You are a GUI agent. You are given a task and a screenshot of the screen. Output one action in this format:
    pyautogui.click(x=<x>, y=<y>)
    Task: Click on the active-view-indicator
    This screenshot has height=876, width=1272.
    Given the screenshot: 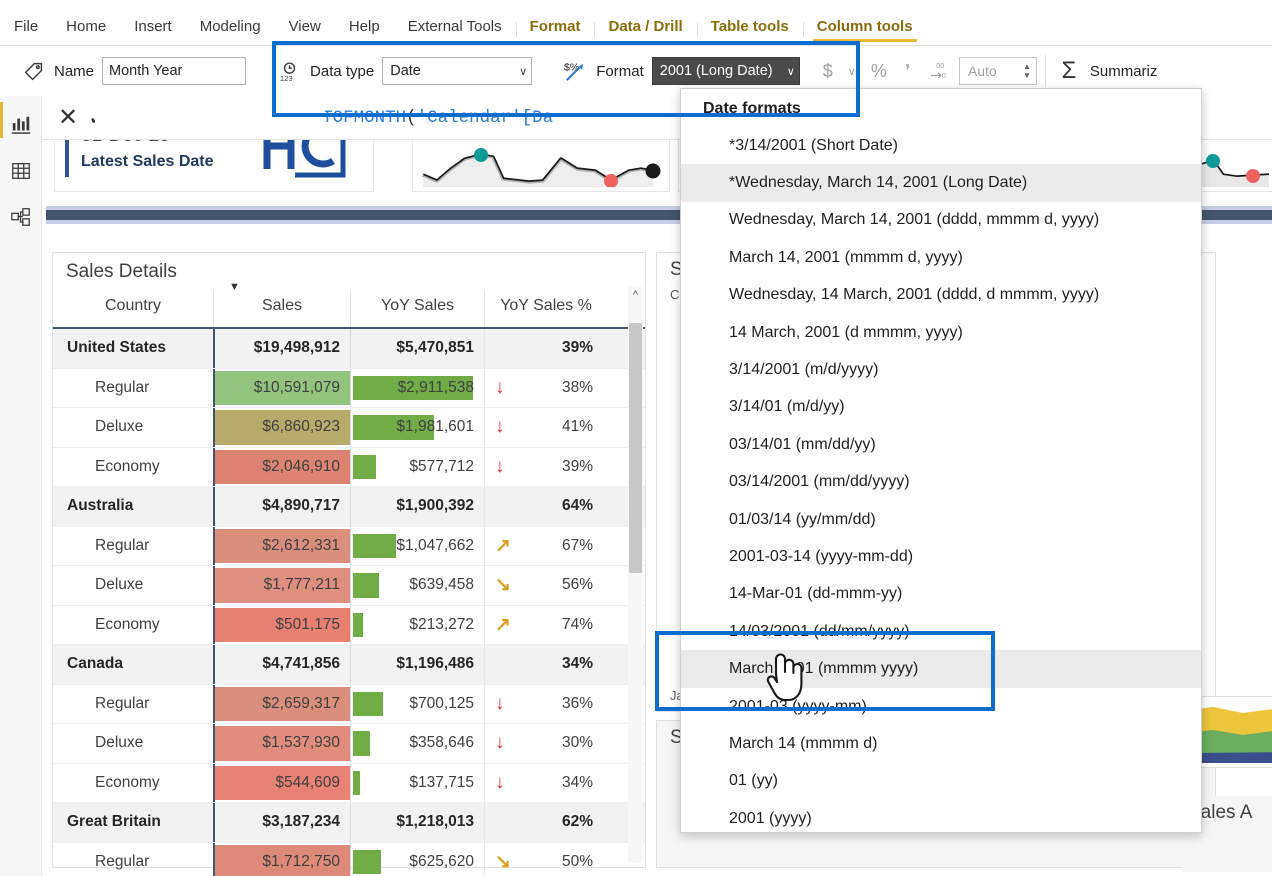 What is the action you would take?
    pyautogui.click(x=1, y=120)
    